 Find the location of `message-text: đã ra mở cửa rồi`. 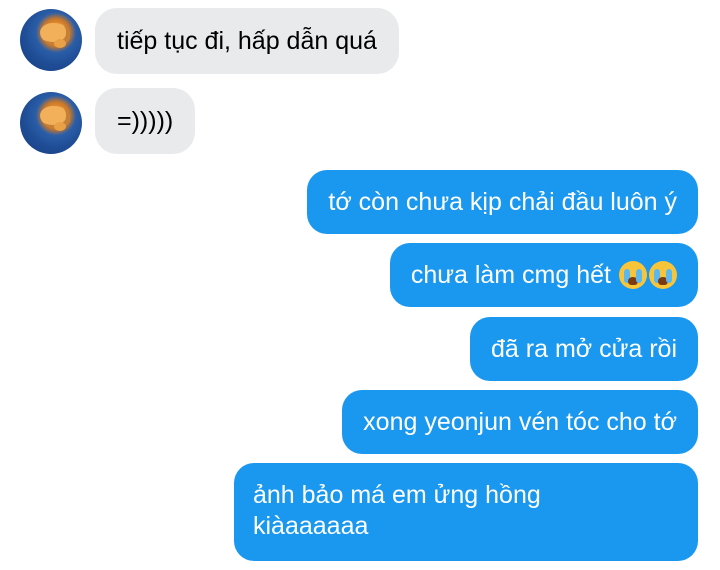

message-text: đã ra mở cửa rồi is located at coordinates (584, 348).